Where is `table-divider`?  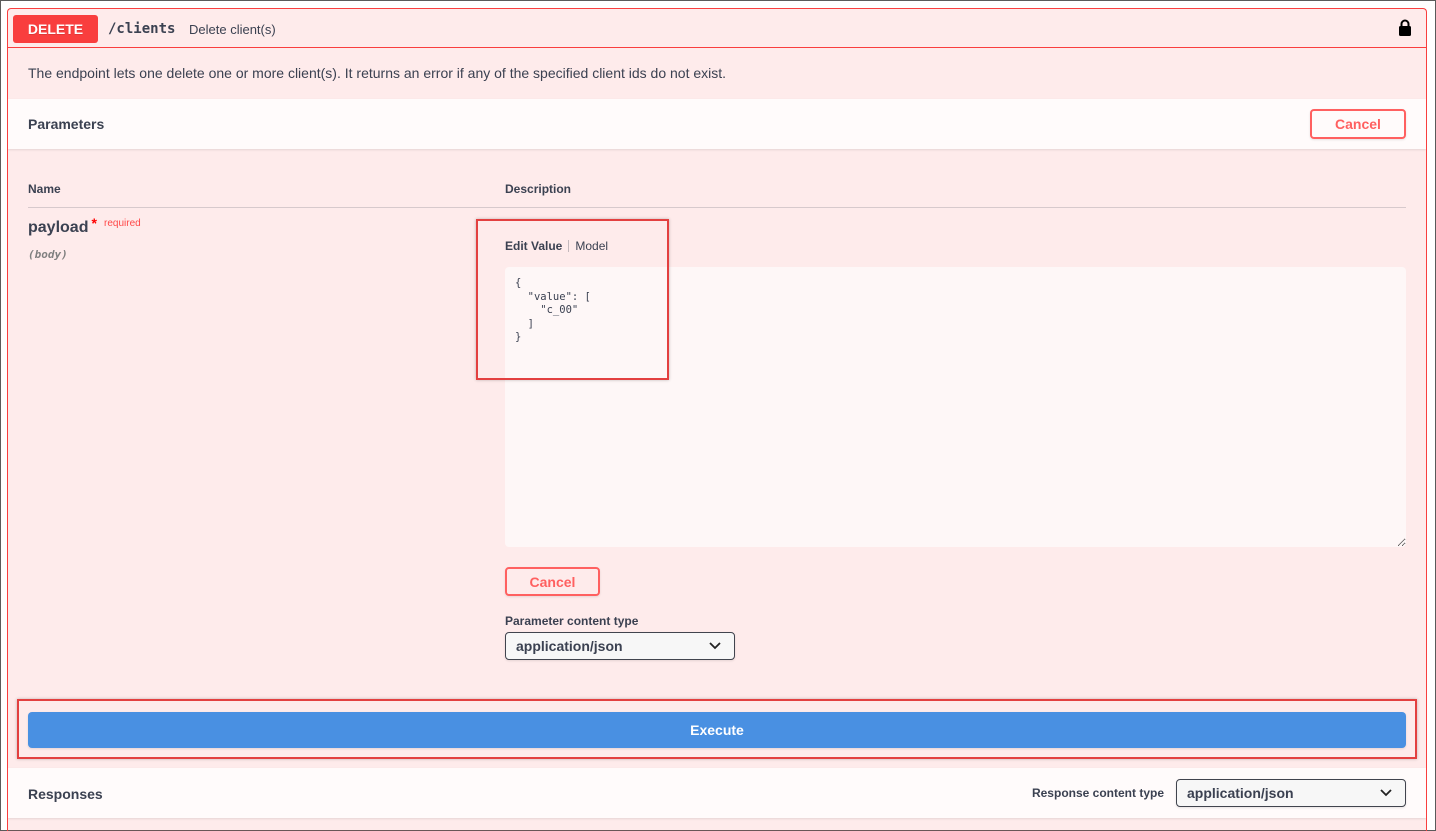 table-divider is located at coordinates (717, 207).